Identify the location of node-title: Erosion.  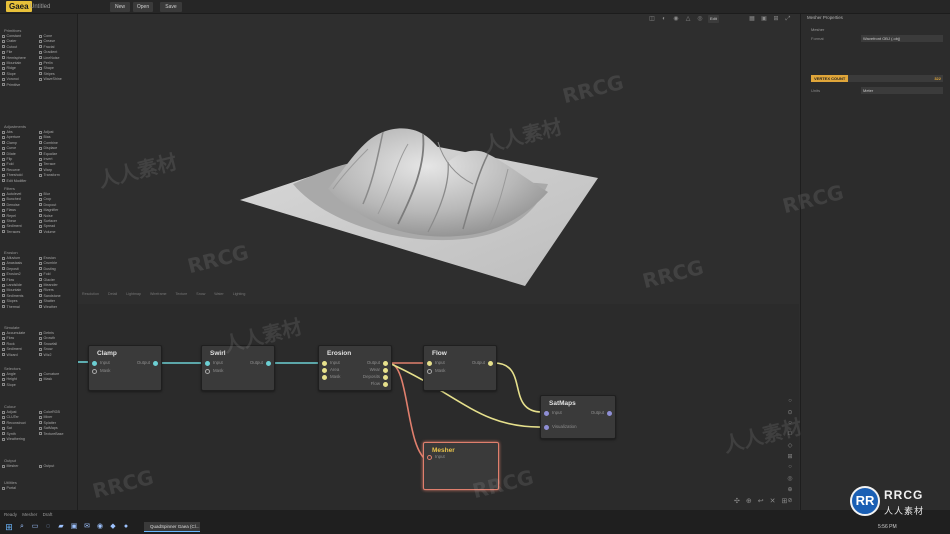
(339, 353).